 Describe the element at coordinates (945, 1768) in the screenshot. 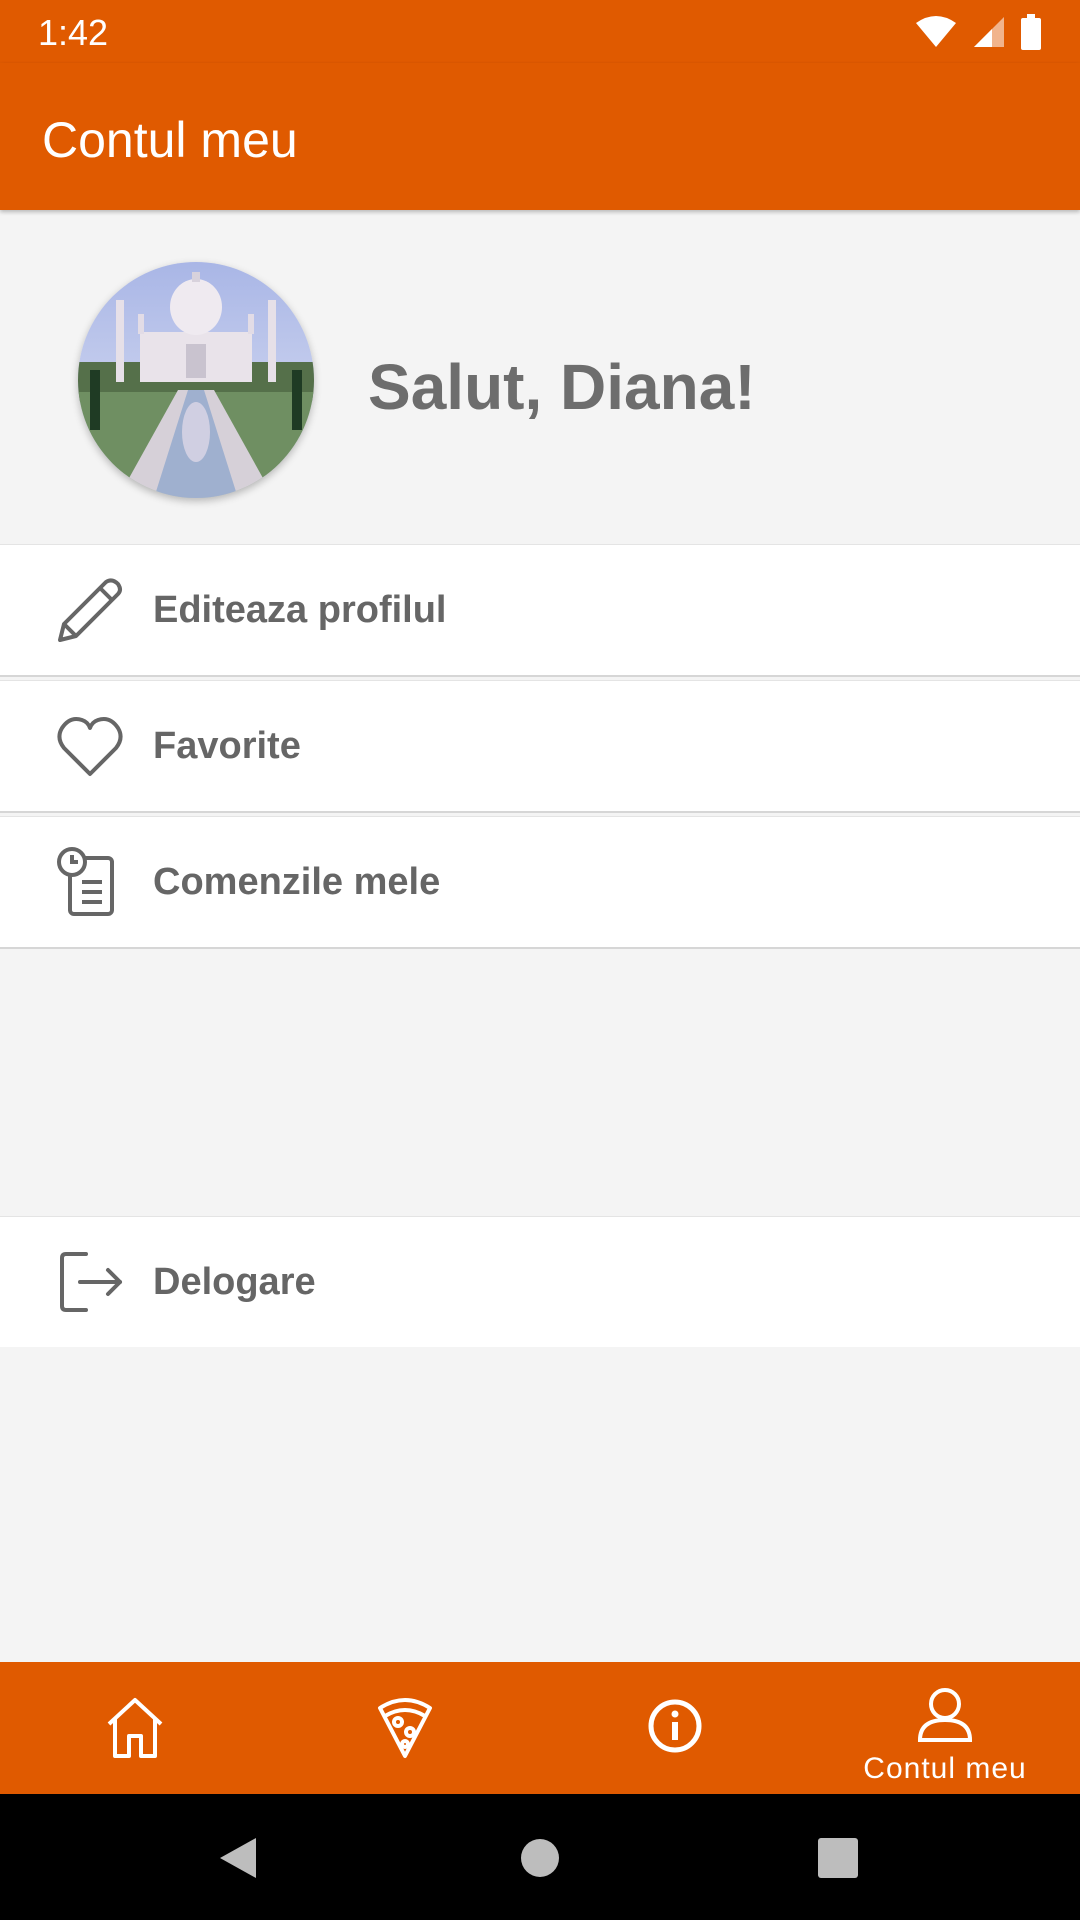

I see `nav-account-label: Contul meu` at that location.